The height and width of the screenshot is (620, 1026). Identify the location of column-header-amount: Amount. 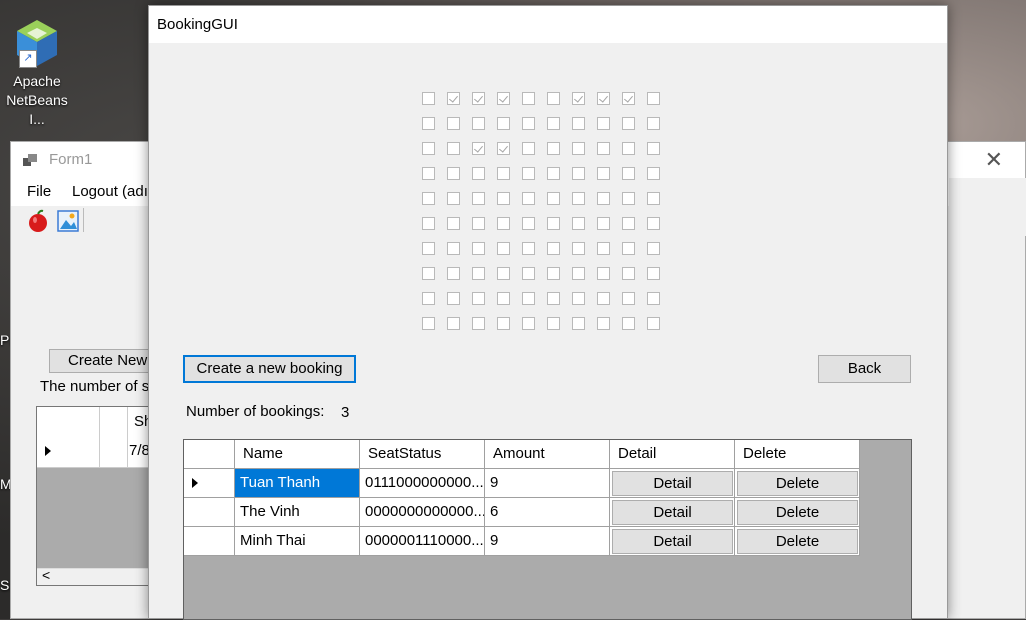
(547, 454).